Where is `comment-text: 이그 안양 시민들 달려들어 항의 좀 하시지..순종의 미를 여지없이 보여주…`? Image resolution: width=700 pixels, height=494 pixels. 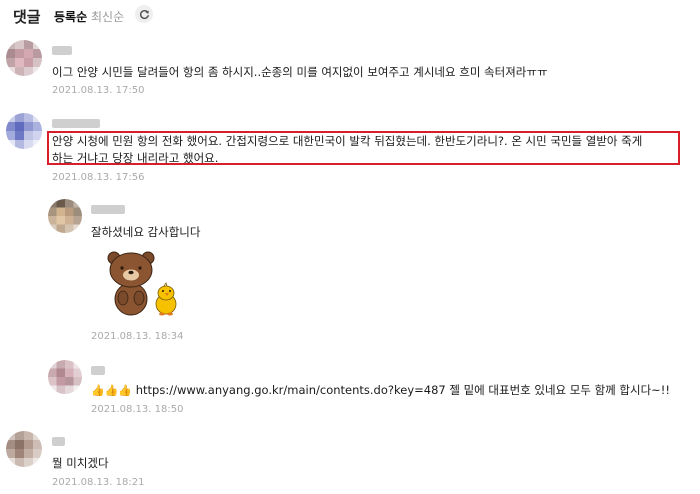
comment-text: 이그 안양 시민들 달려들어 항의 좀 하시지..순종의 미를 여지없이 보여주… is located at coordinates (300, 72).